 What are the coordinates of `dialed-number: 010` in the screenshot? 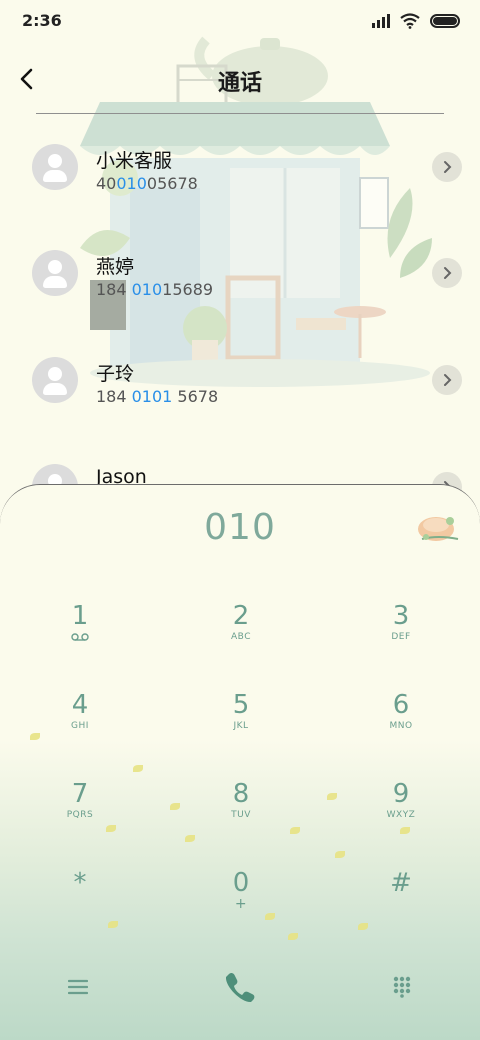 It's located at (240, 527).